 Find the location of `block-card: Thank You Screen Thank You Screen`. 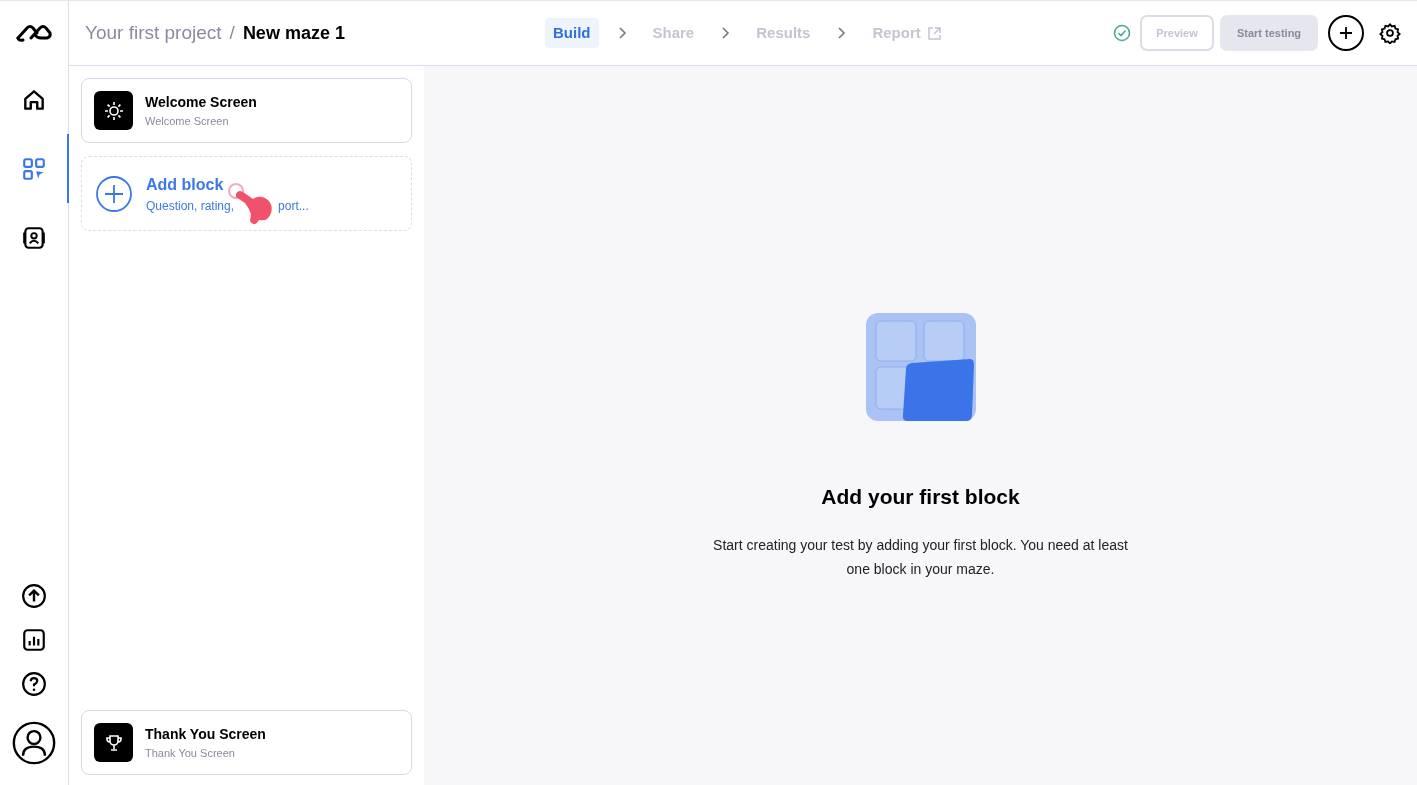

block-card: Thank You Screen Thank You Screen is located at coordinates (246, 742).